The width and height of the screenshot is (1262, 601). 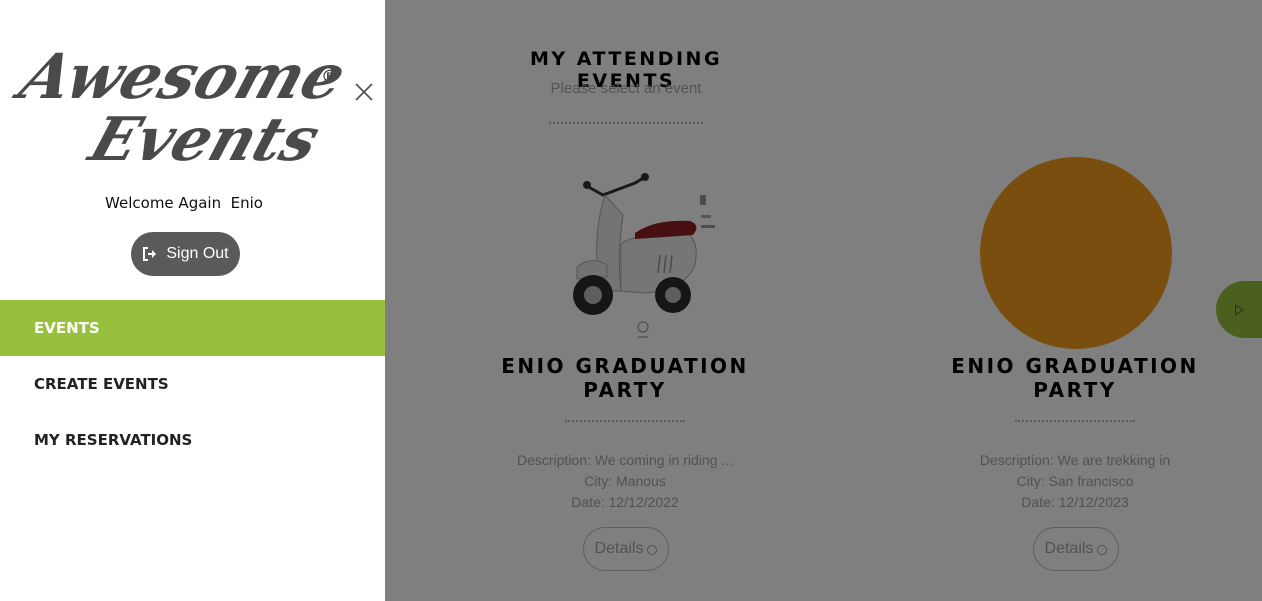 What do you see at coordinates (204, 138) in the screenshot?
I see `logo-line2: Events` at bounding box center [204, 138].